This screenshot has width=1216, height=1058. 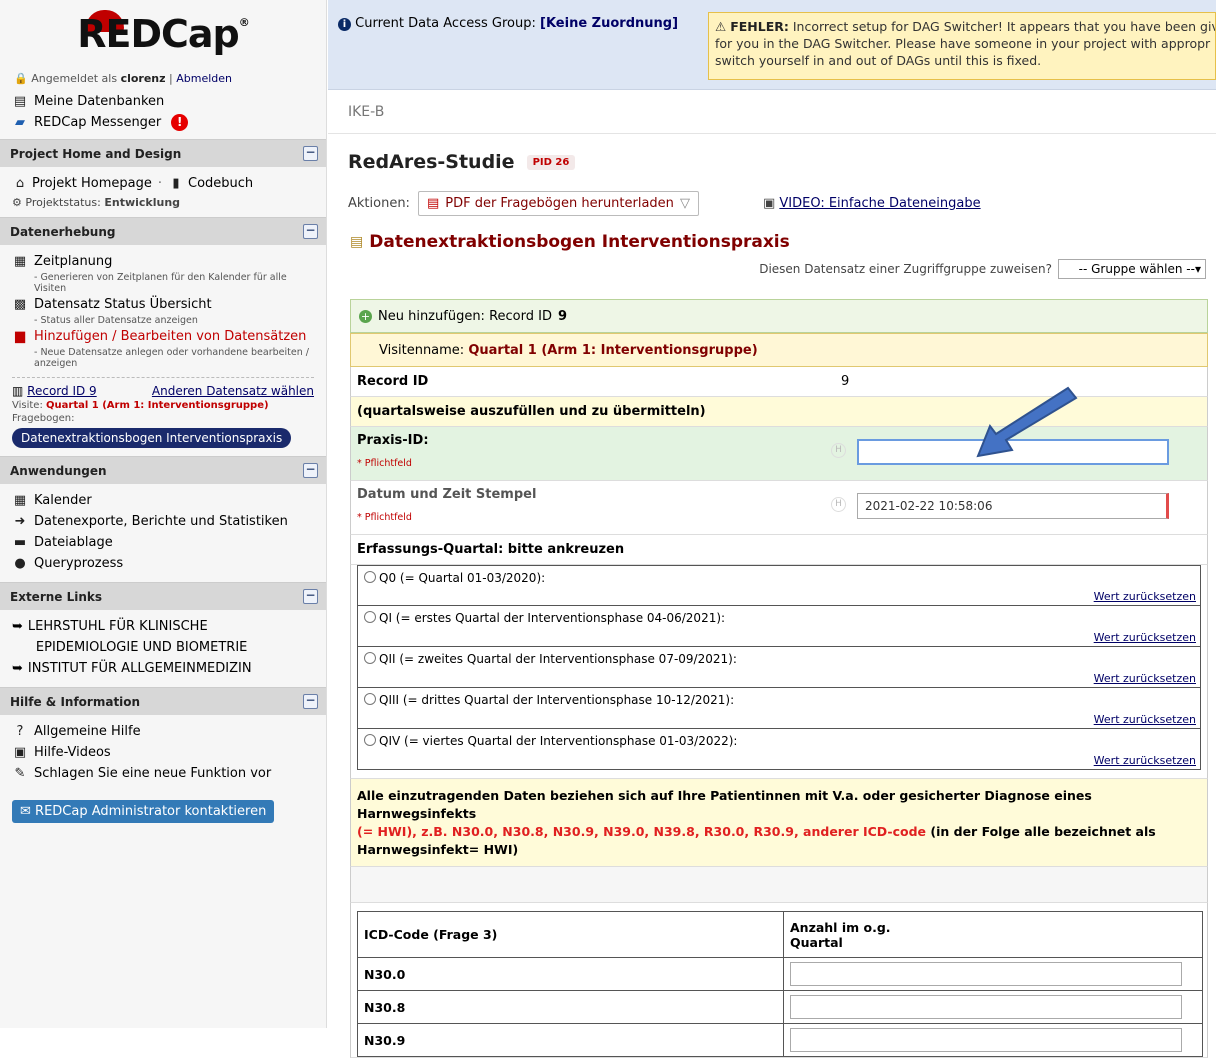 I want to click on list-icon: ▤, so click(x=20, y=101).